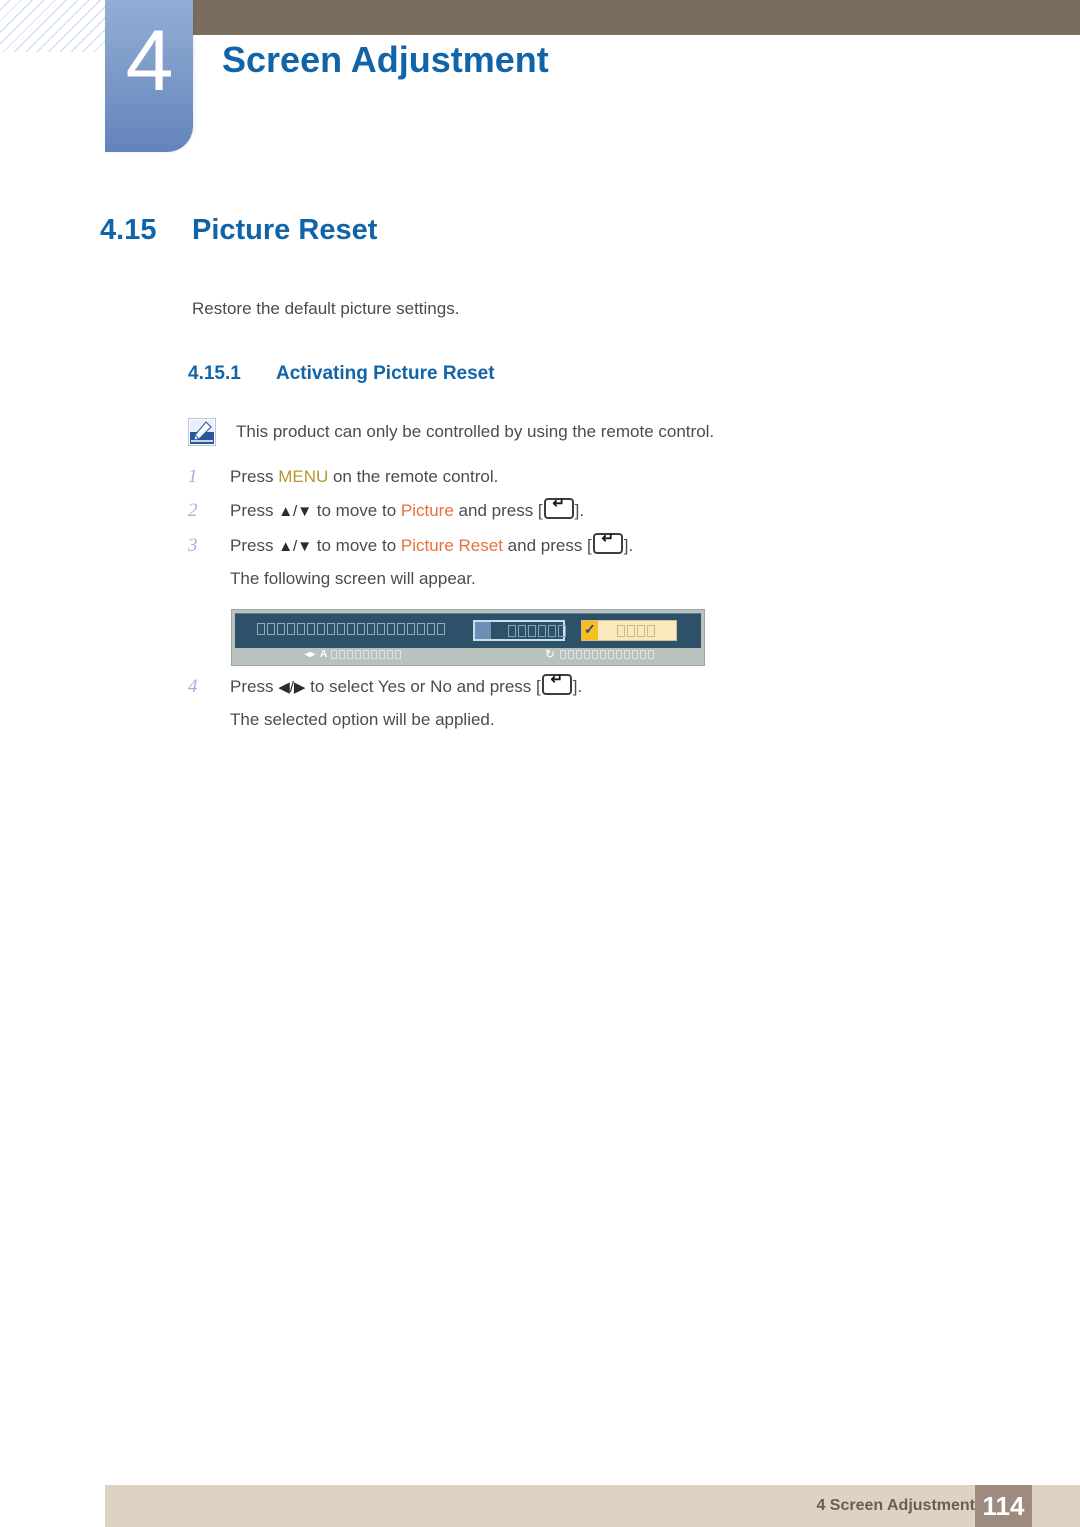 This screenshot has height=1527, width=1080. What do you see at coordinates (592, 1506) in the screenshot?
I see `page-footer: 4 Screen Adjustment 114` at bounding box center [592, 1506].